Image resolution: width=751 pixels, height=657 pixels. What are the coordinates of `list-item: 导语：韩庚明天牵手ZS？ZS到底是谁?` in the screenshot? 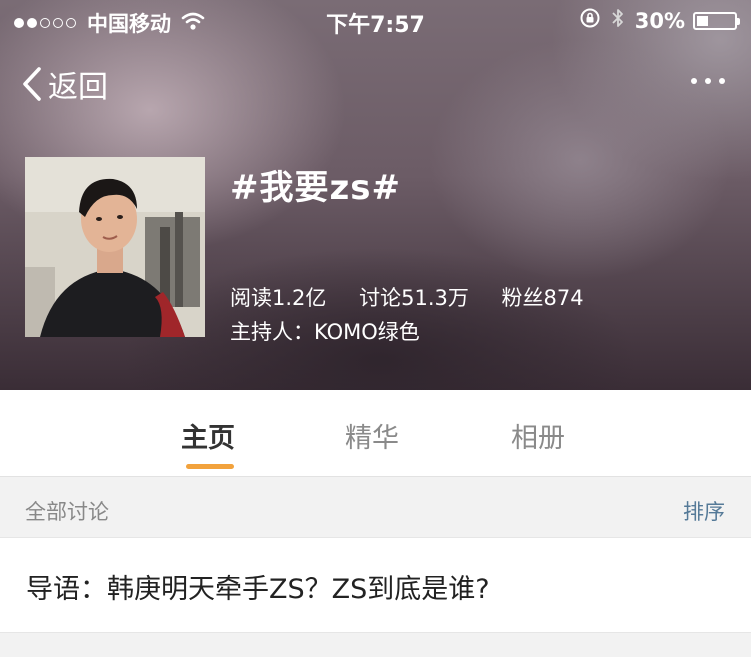 It's located at (375, 585).